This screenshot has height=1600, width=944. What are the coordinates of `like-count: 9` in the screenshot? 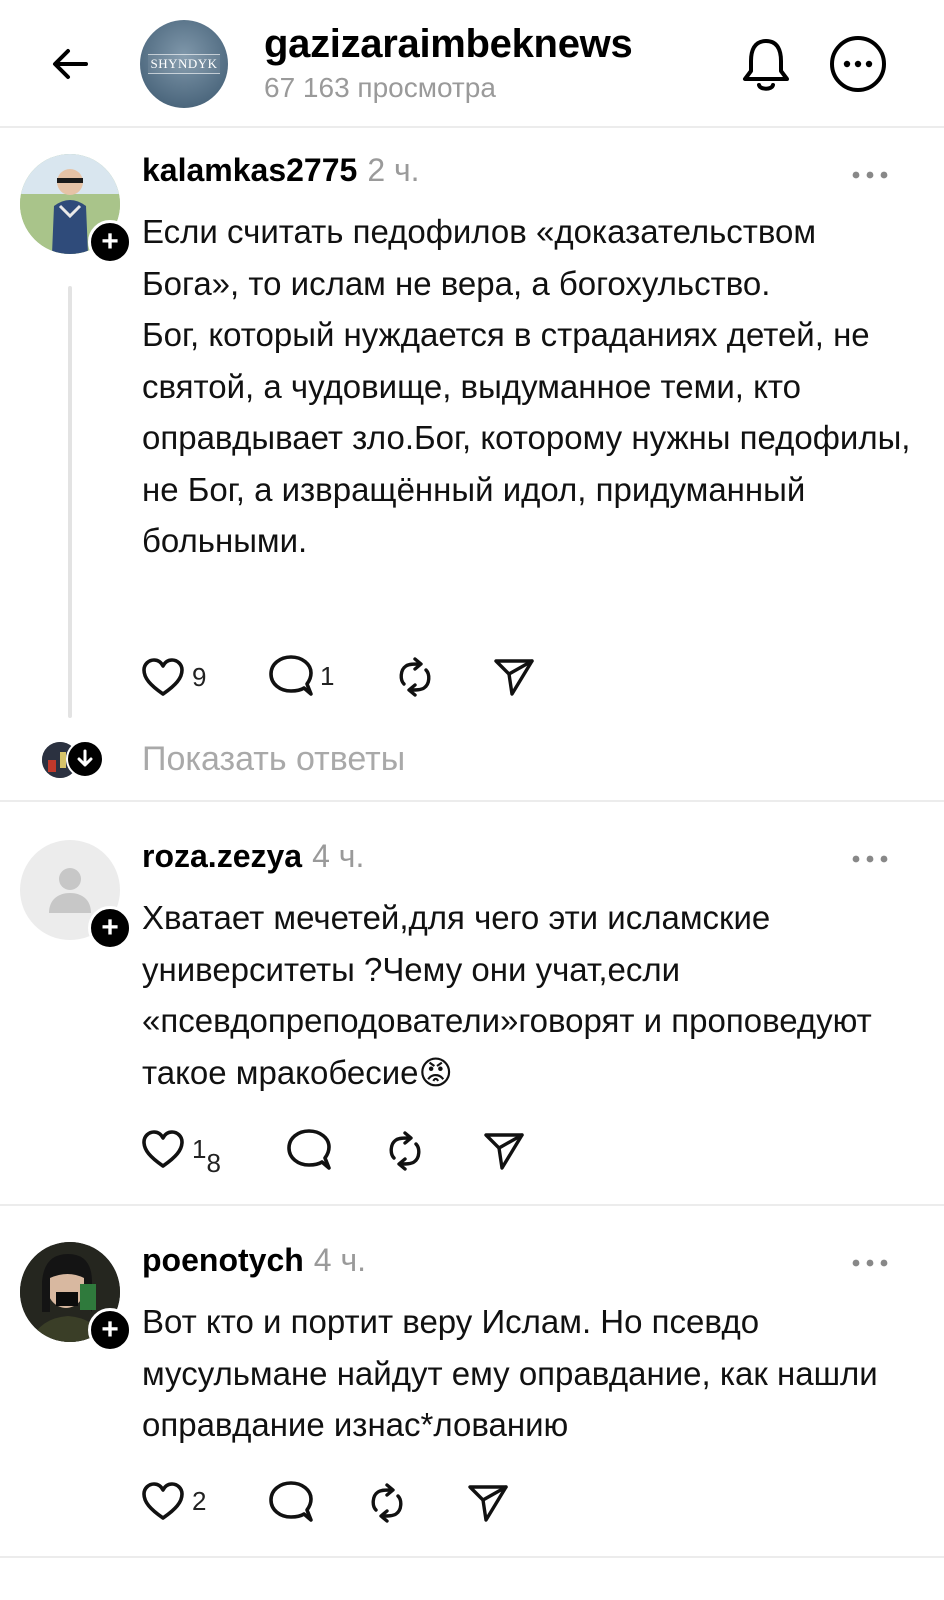 It's located at (199, 676).